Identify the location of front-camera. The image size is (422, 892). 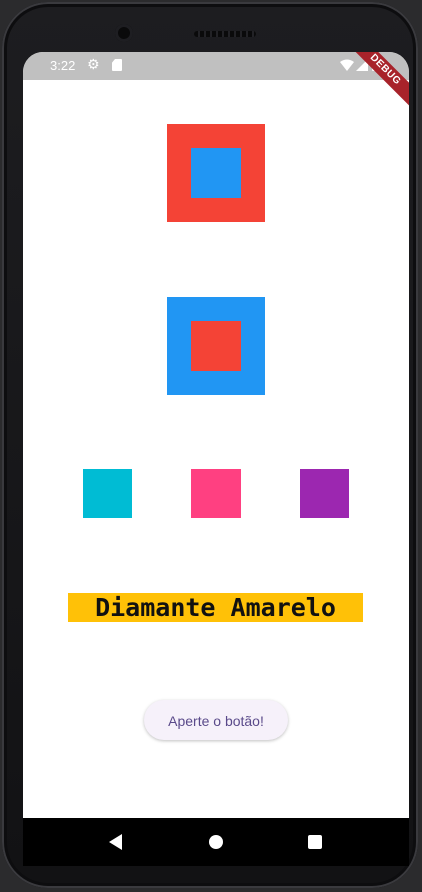
(124, 33).